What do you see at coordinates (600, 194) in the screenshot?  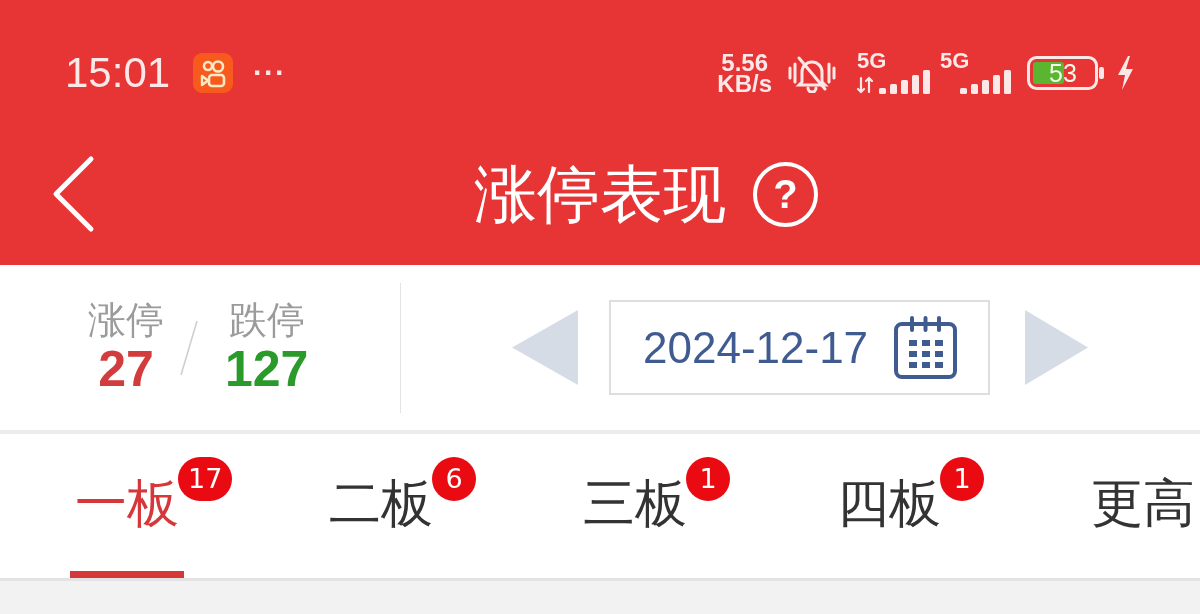 I see `page-title: 涨停表现` at bounding box center [600, 194].